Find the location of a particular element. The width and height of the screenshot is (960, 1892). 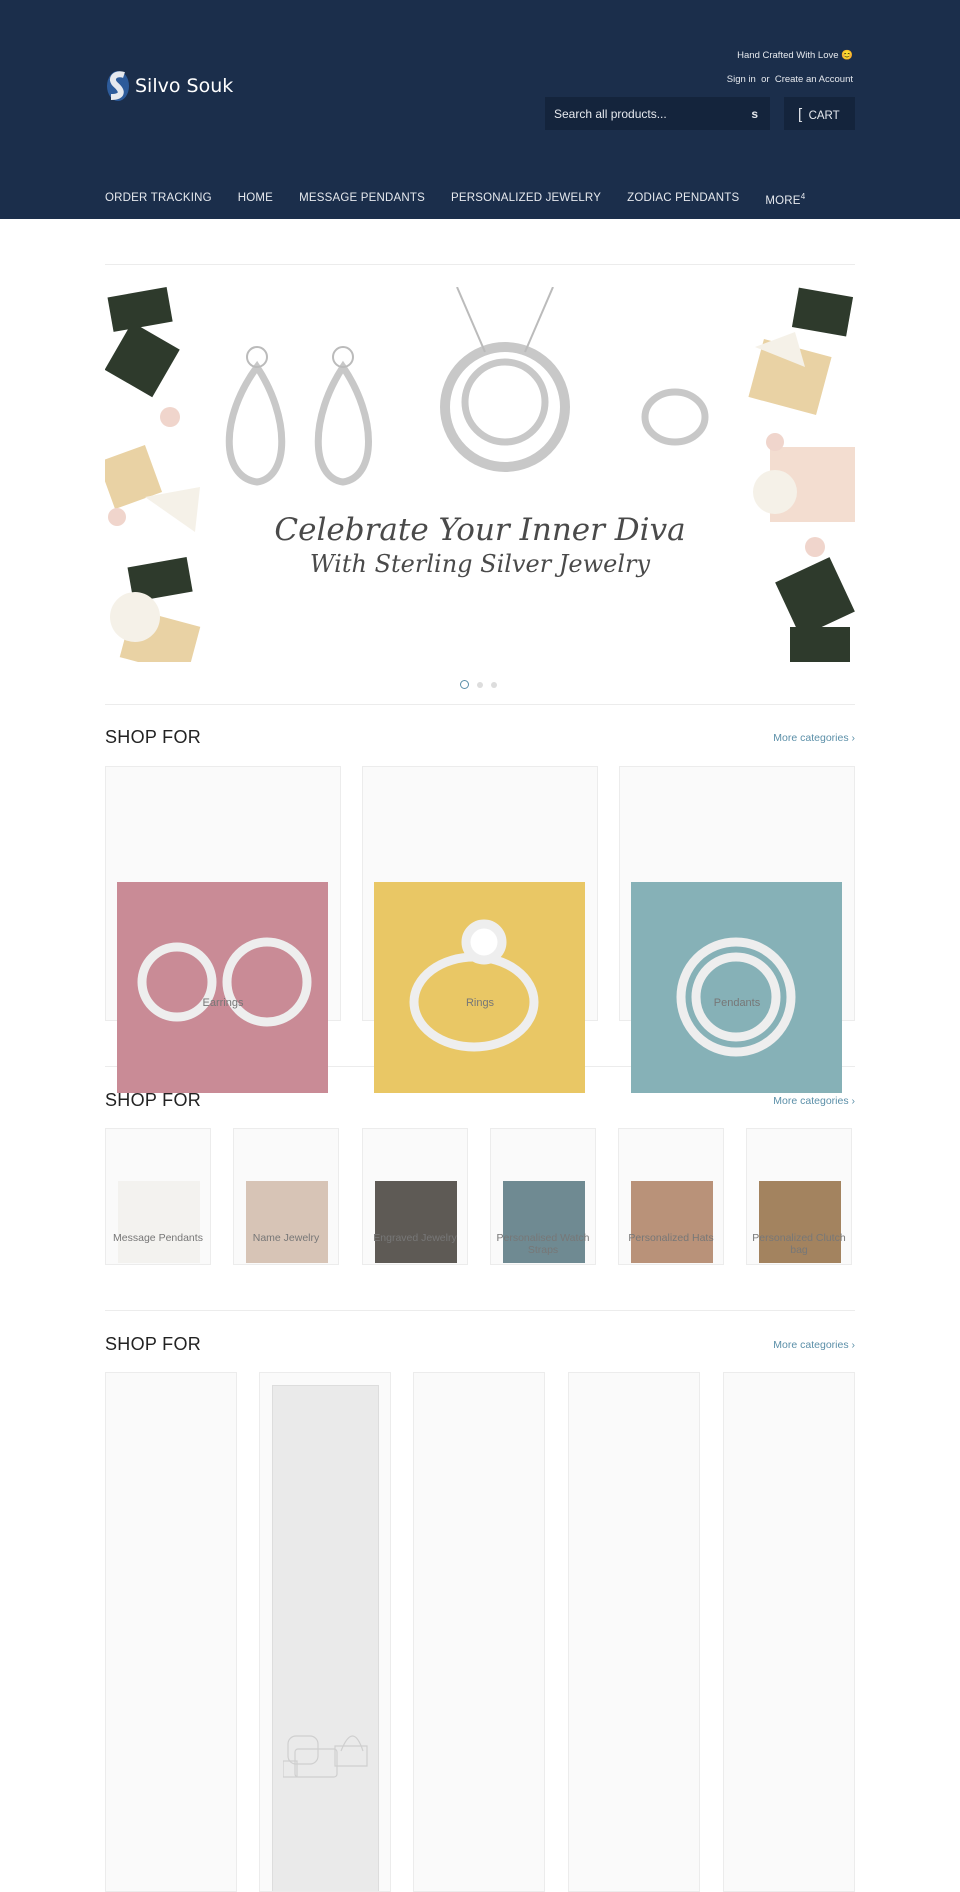

search-icon: s is located at coordinates (754, 114).